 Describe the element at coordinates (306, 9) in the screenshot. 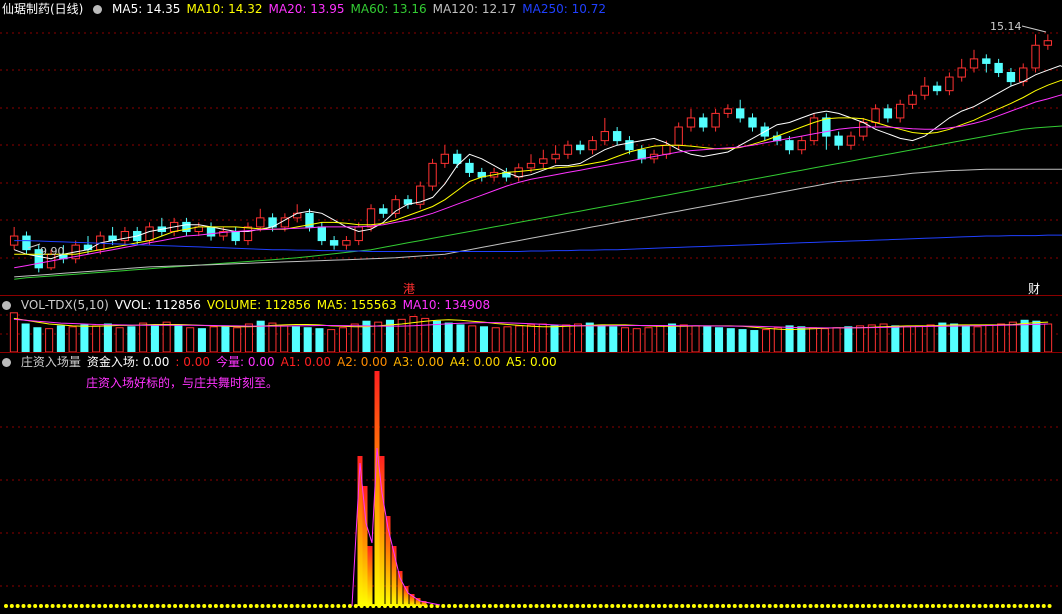

I see `legend-ma-2: MA20: 13.95` at that location.